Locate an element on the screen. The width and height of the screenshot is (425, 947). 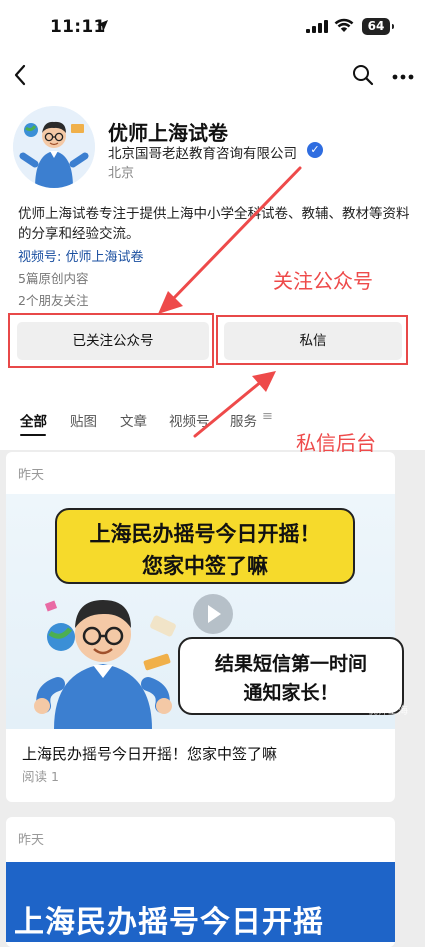
account-description: 优师上海试卷专注于提供上海中小学全科试卷、教辅、教材等资料的分享和经验交流。 is located at coordinates (214, 224).